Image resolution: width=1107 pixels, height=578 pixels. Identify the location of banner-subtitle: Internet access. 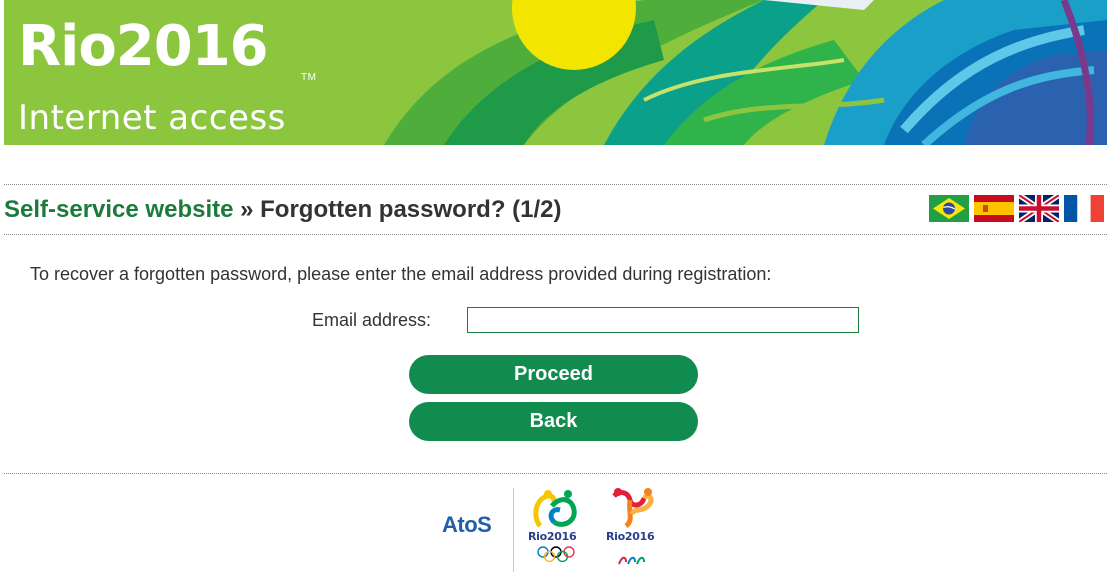
(152, 118).